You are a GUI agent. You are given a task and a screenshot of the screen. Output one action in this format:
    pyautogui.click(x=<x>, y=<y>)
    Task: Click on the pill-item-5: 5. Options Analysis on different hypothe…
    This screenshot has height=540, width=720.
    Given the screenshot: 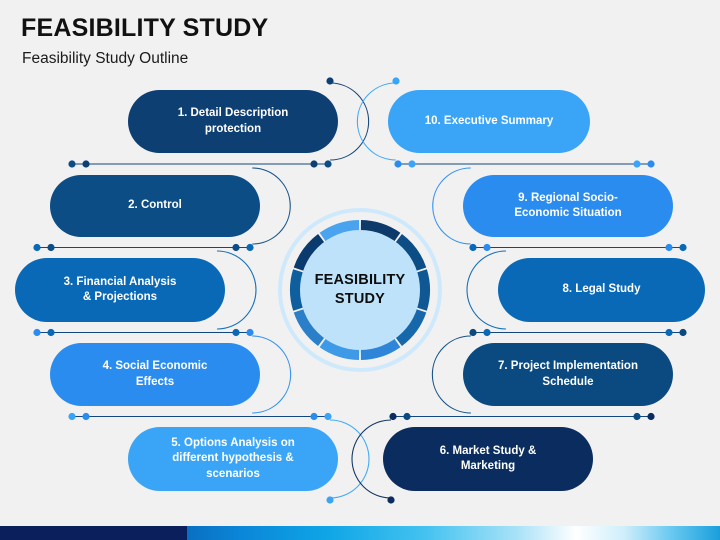 What is the action you would take?
    pyautogui.click(x=233, y=459)
    